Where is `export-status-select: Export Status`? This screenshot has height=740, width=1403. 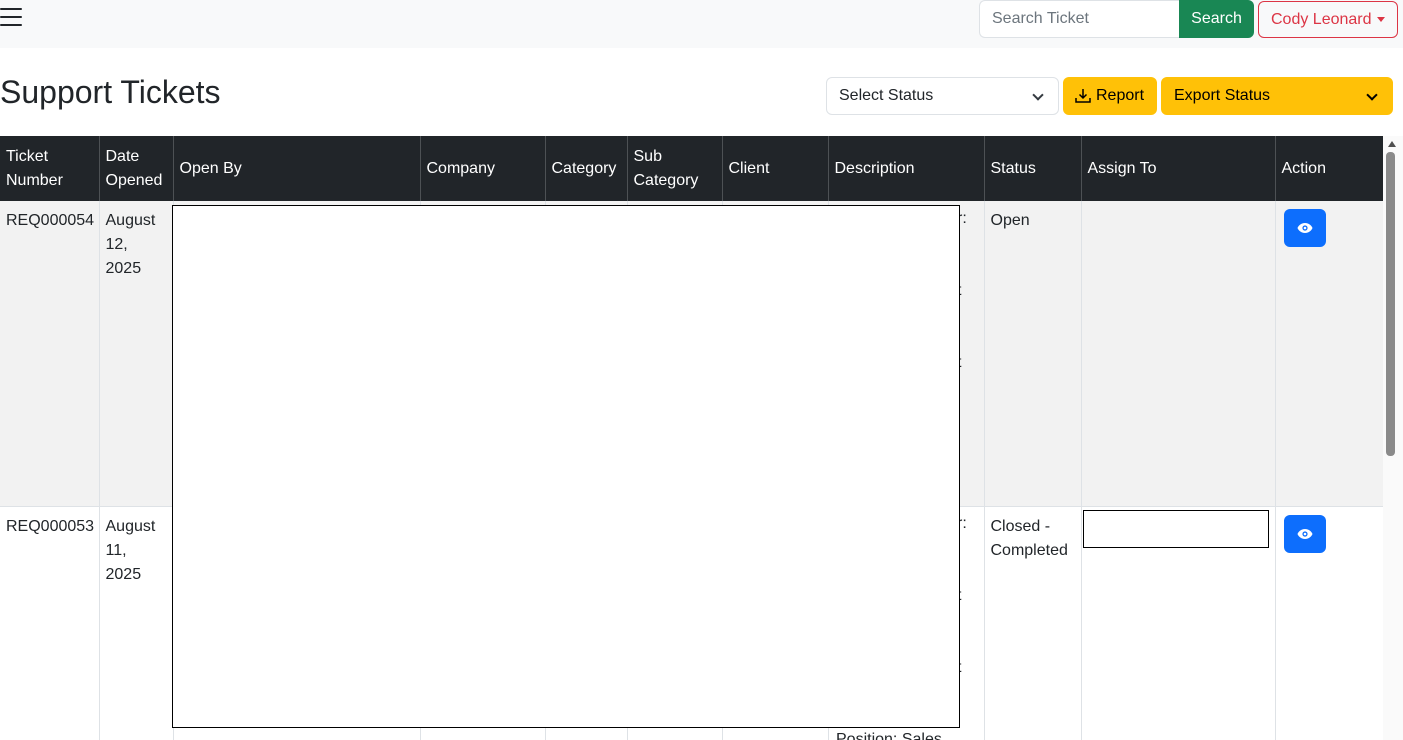
export-status-select: Export Status is located at coordinates (1277, 96).